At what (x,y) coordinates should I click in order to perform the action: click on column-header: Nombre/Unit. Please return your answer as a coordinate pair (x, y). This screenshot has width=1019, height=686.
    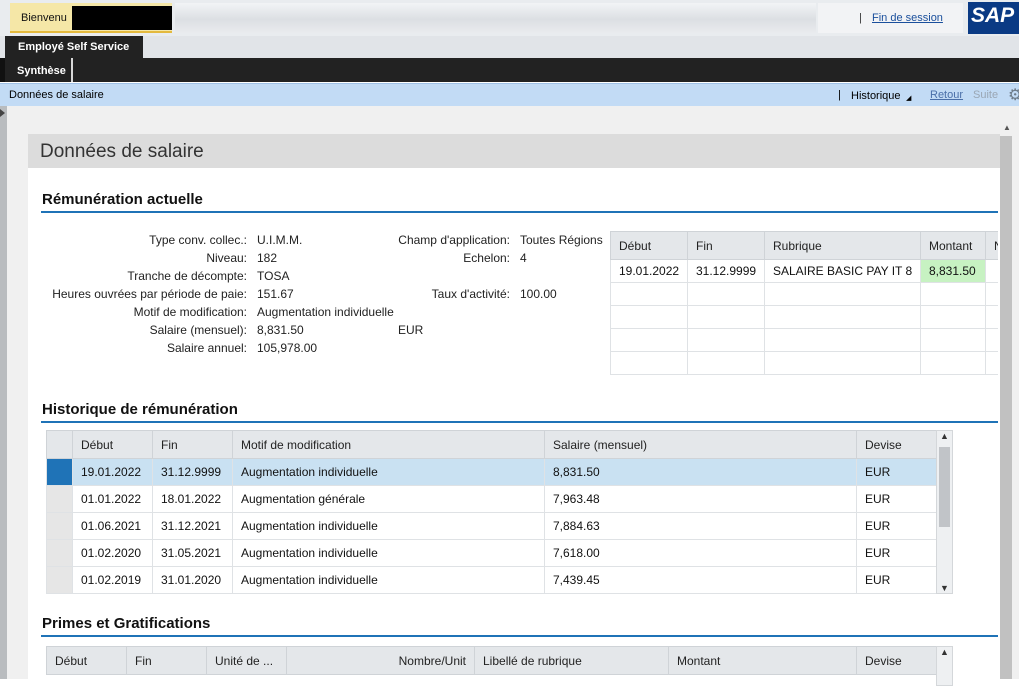
    Looking at the image, I should click on (380, 660).